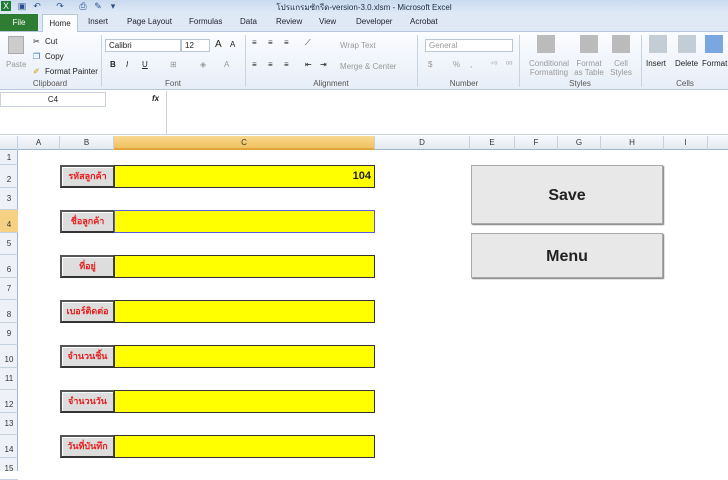 This screenshot has height=480, width=728. I want to click on field-label: จำนวนวัน, so click(87, 401).